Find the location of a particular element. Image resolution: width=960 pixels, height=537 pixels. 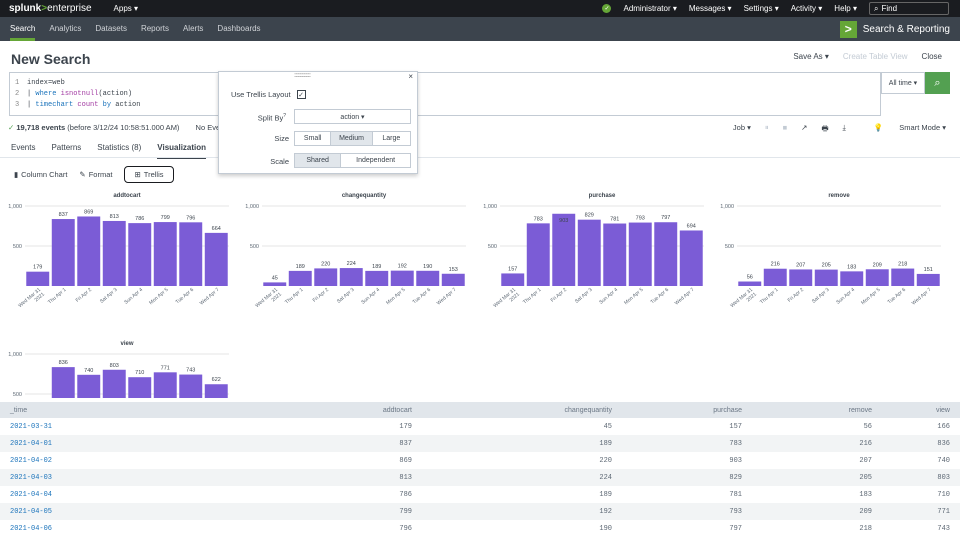

activity-menu: Activity ▾ is located at coordinates (807, 8).